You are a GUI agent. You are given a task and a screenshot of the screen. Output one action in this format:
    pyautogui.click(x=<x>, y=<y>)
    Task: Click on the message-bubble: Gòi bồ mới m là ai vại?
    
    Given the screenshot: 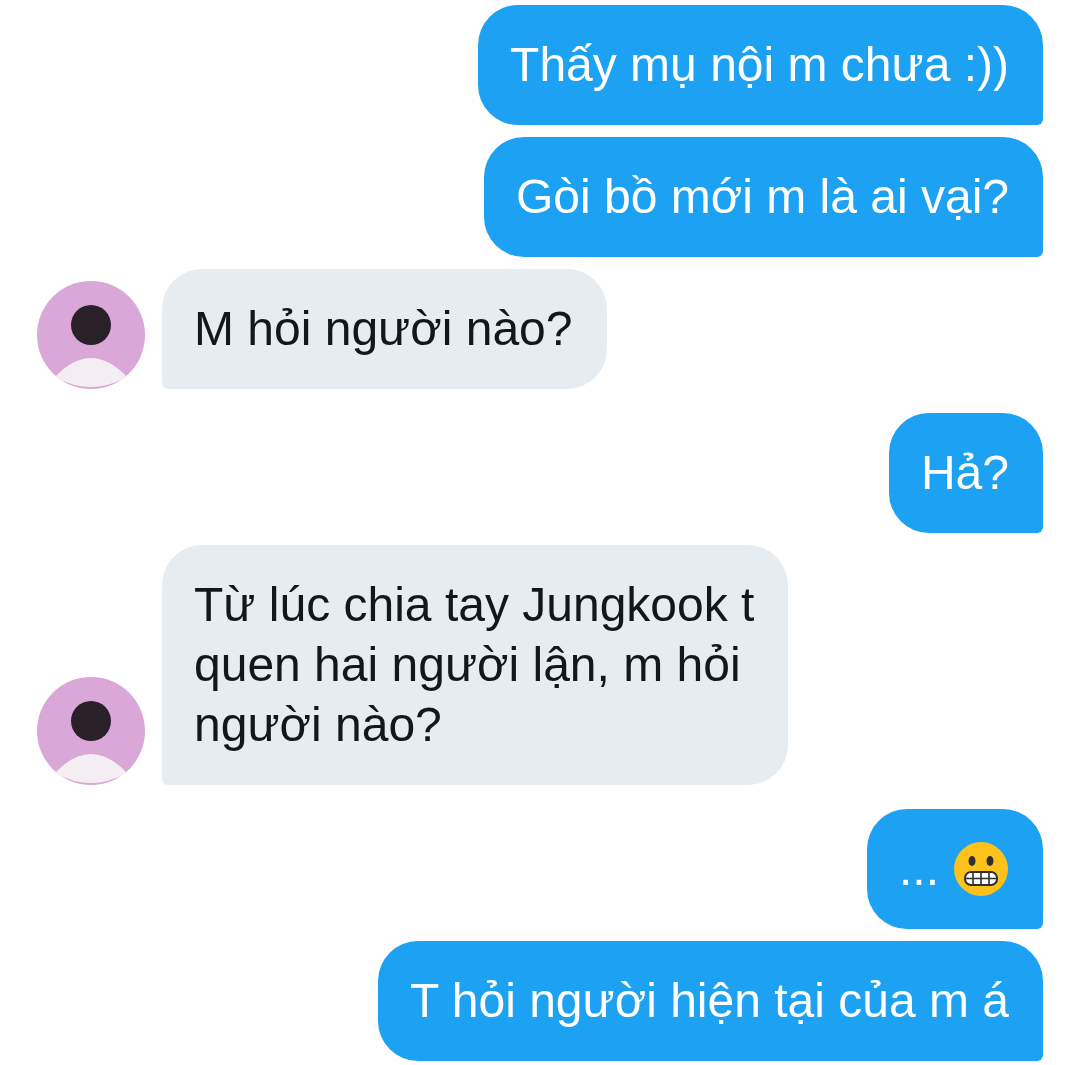 What is the action you would take?
    pyautogui.click(x=763, y=197)
    